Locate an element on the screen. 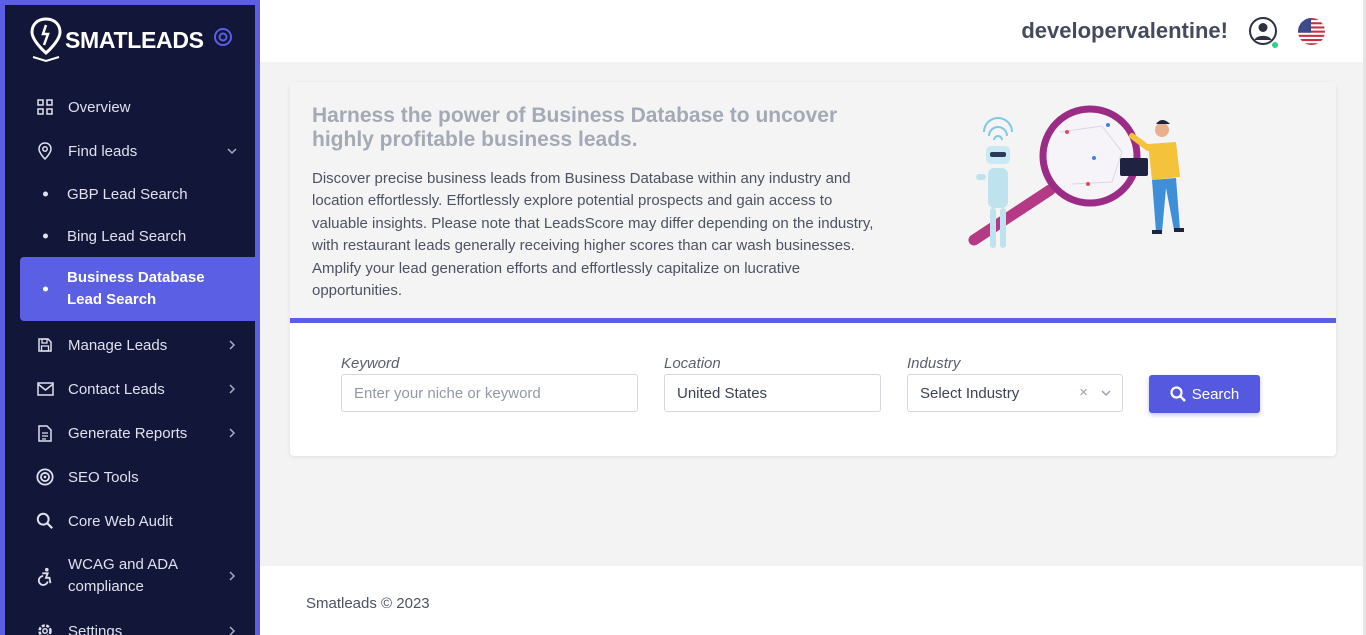 The height and width of the screenshot is (635, 1366). target-icon is located at coordinates (45, 477).